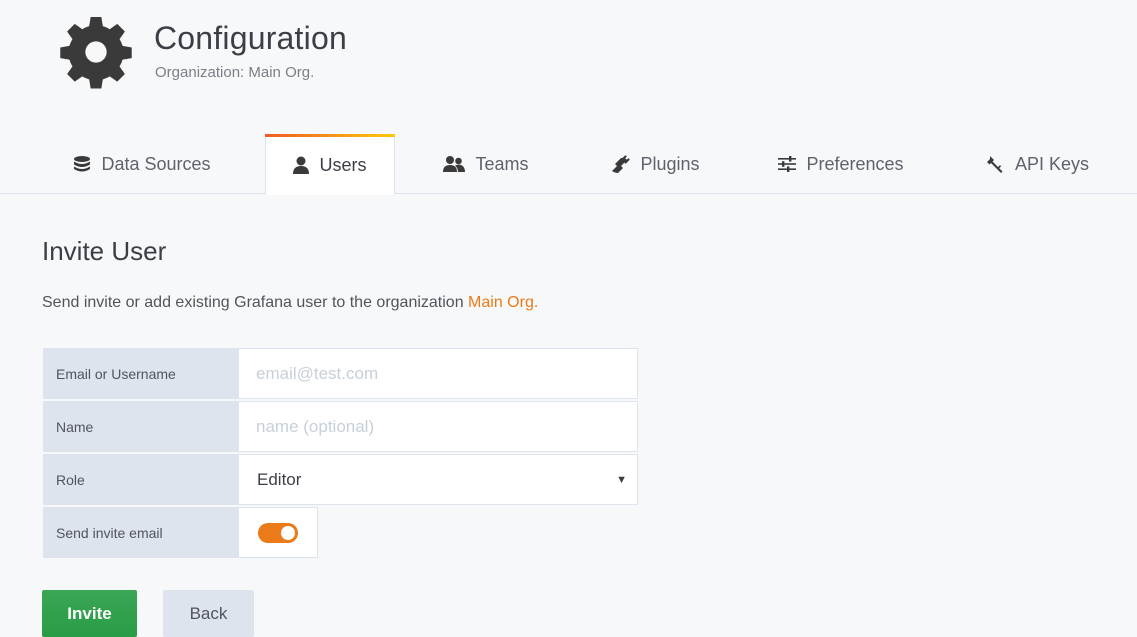 This screenshot has width=1137, height=637. I want to click on section-title: Invite User, so click(104, 251).